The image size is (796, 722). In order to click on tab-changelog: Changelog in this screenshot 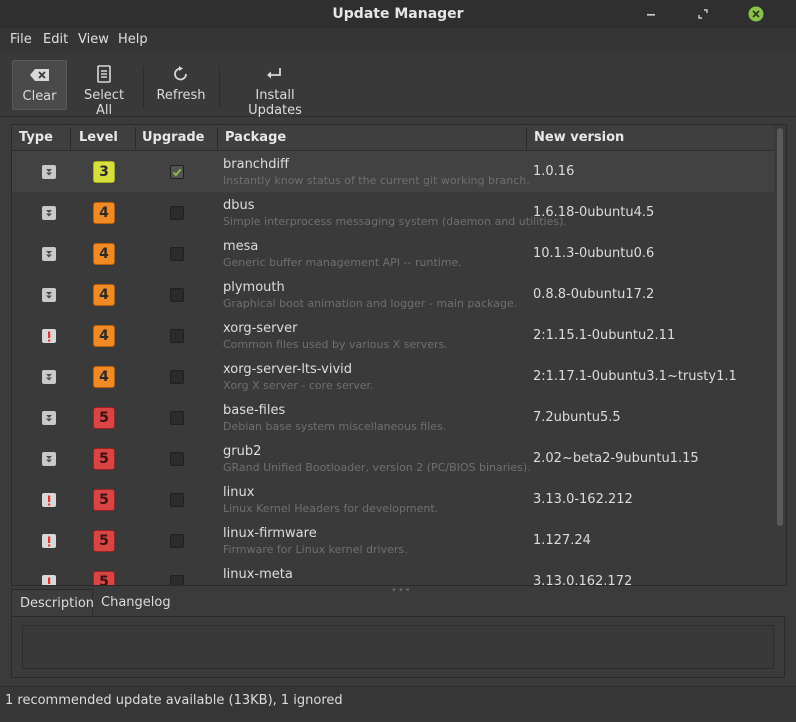, I will do `click(136, 603)`.